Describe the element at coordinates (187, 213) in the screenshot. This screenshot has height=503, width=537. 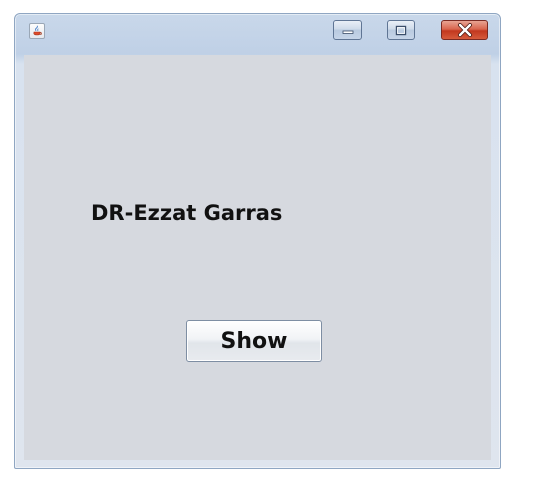
I see `name-label: DR-Ezzat Garras` at that location.